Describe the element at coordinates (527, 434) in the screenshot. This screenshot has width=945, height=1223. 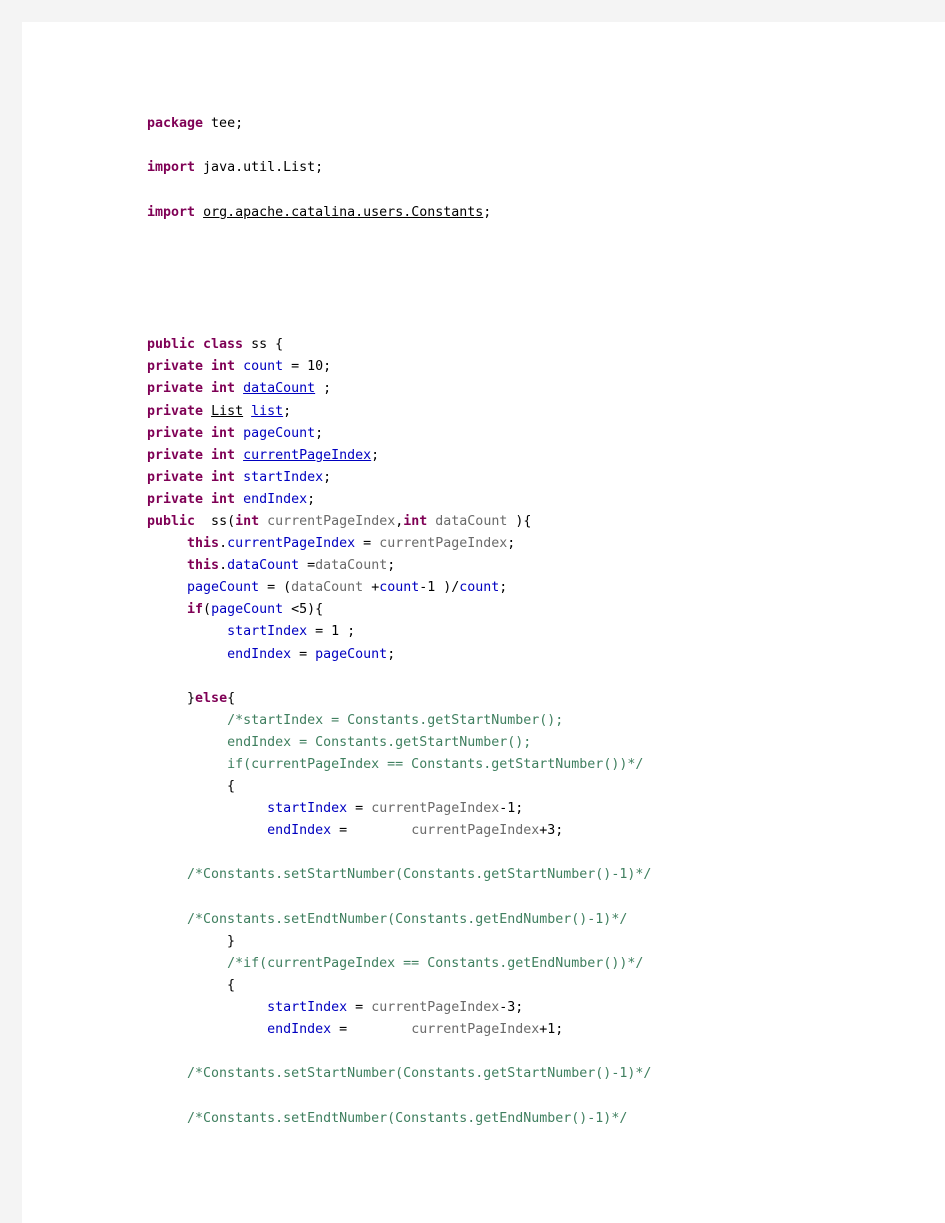
I see `code-line: private int pageCount;` at that location.